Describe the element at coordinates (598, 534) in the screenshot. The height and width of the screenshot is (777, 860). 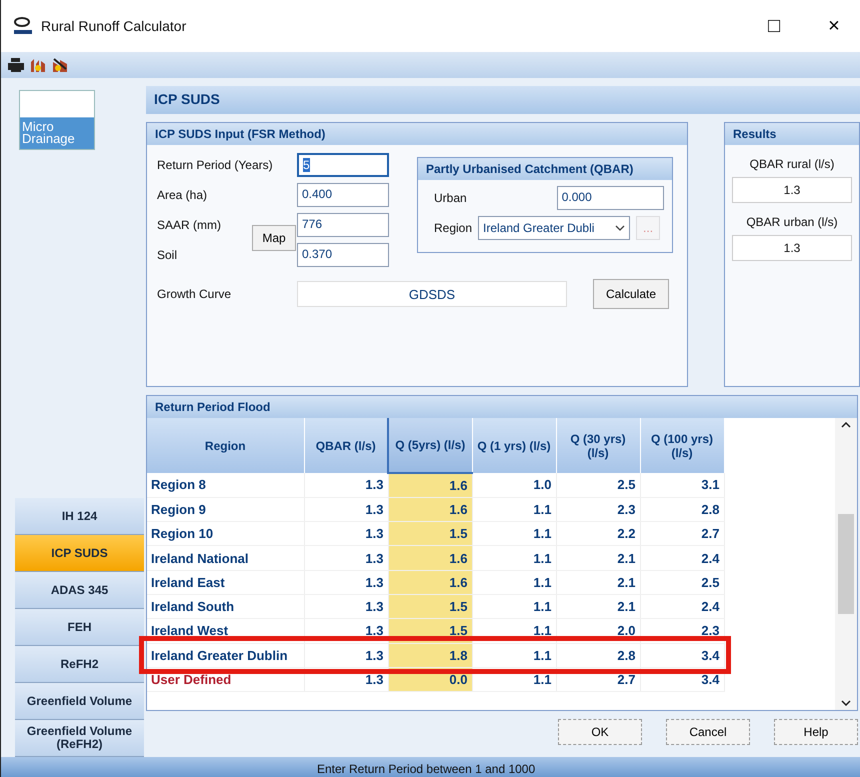
I see `table-cell: 2.2` at that location.